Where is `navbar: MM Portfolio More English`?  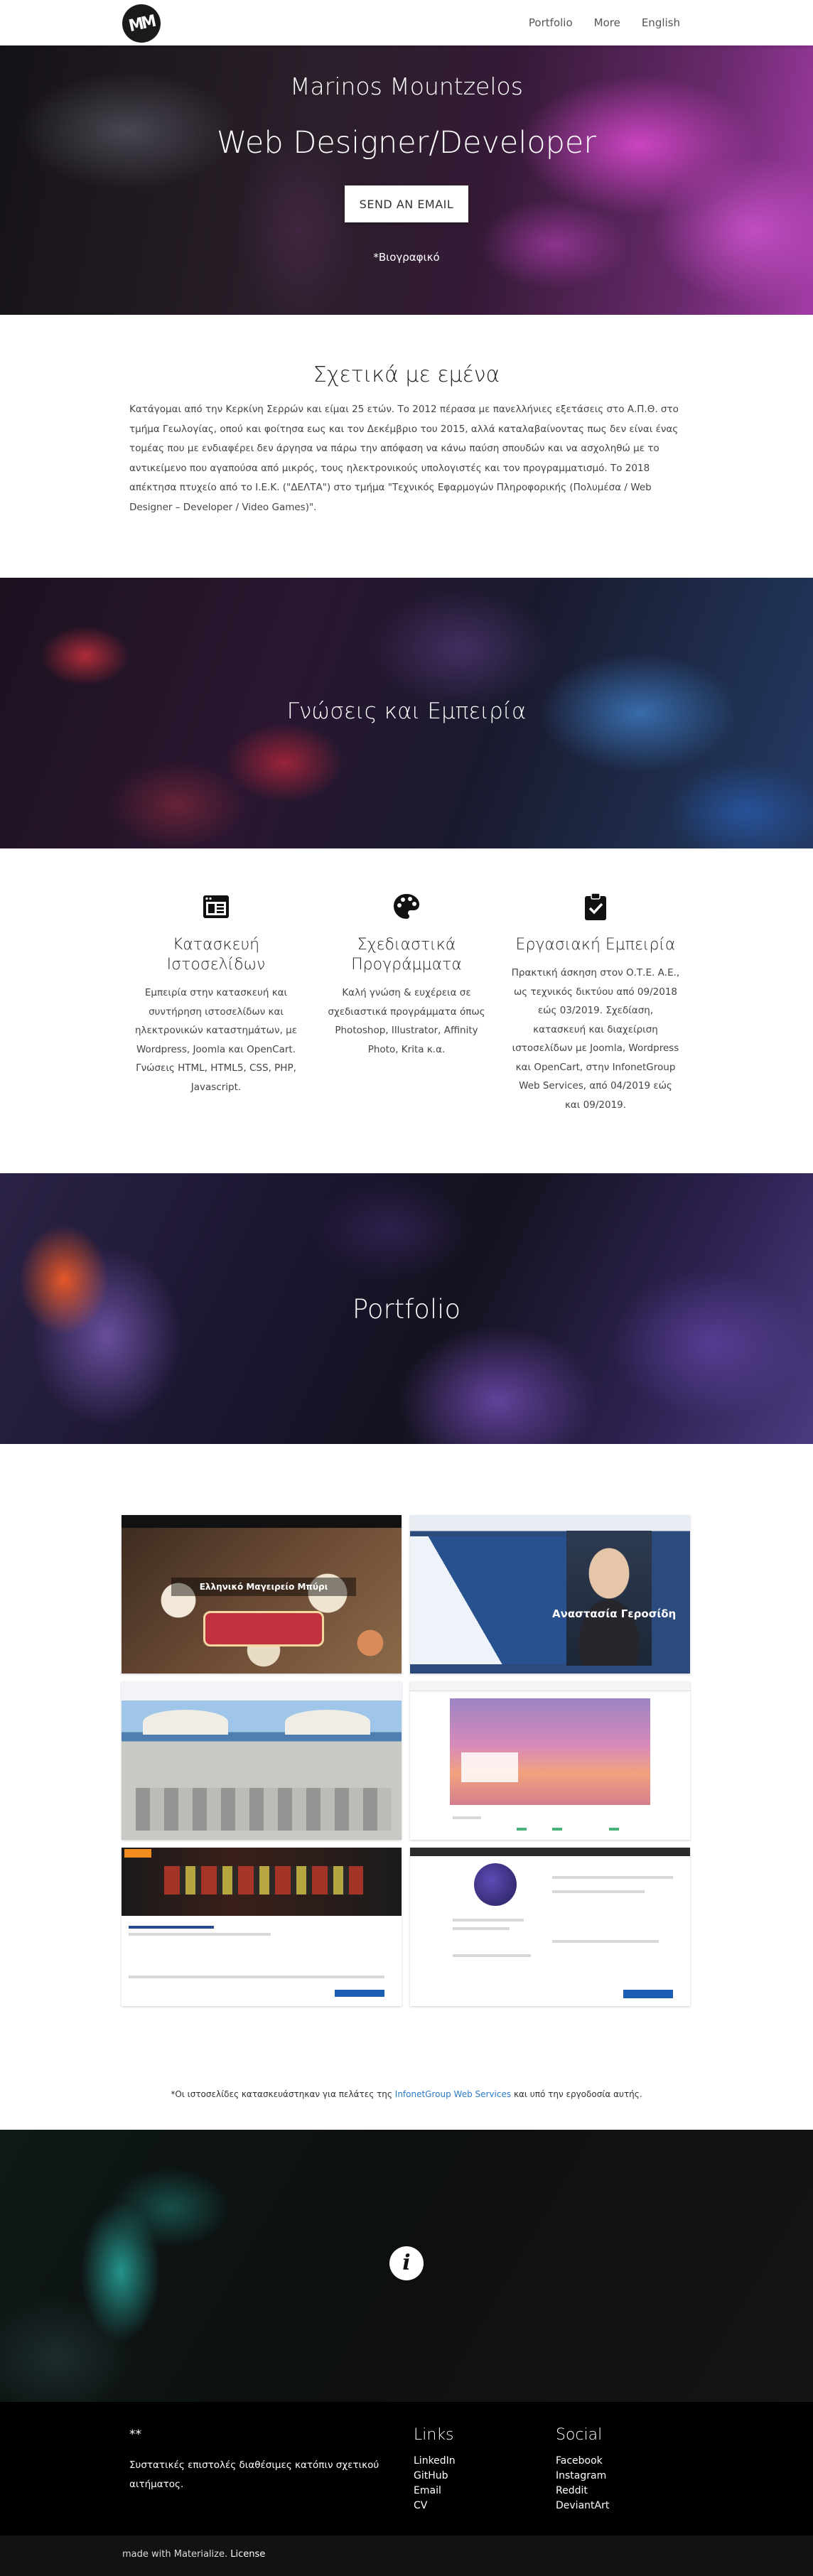 navbar: MM Portfolio More English is located at coordinates (406, 24).